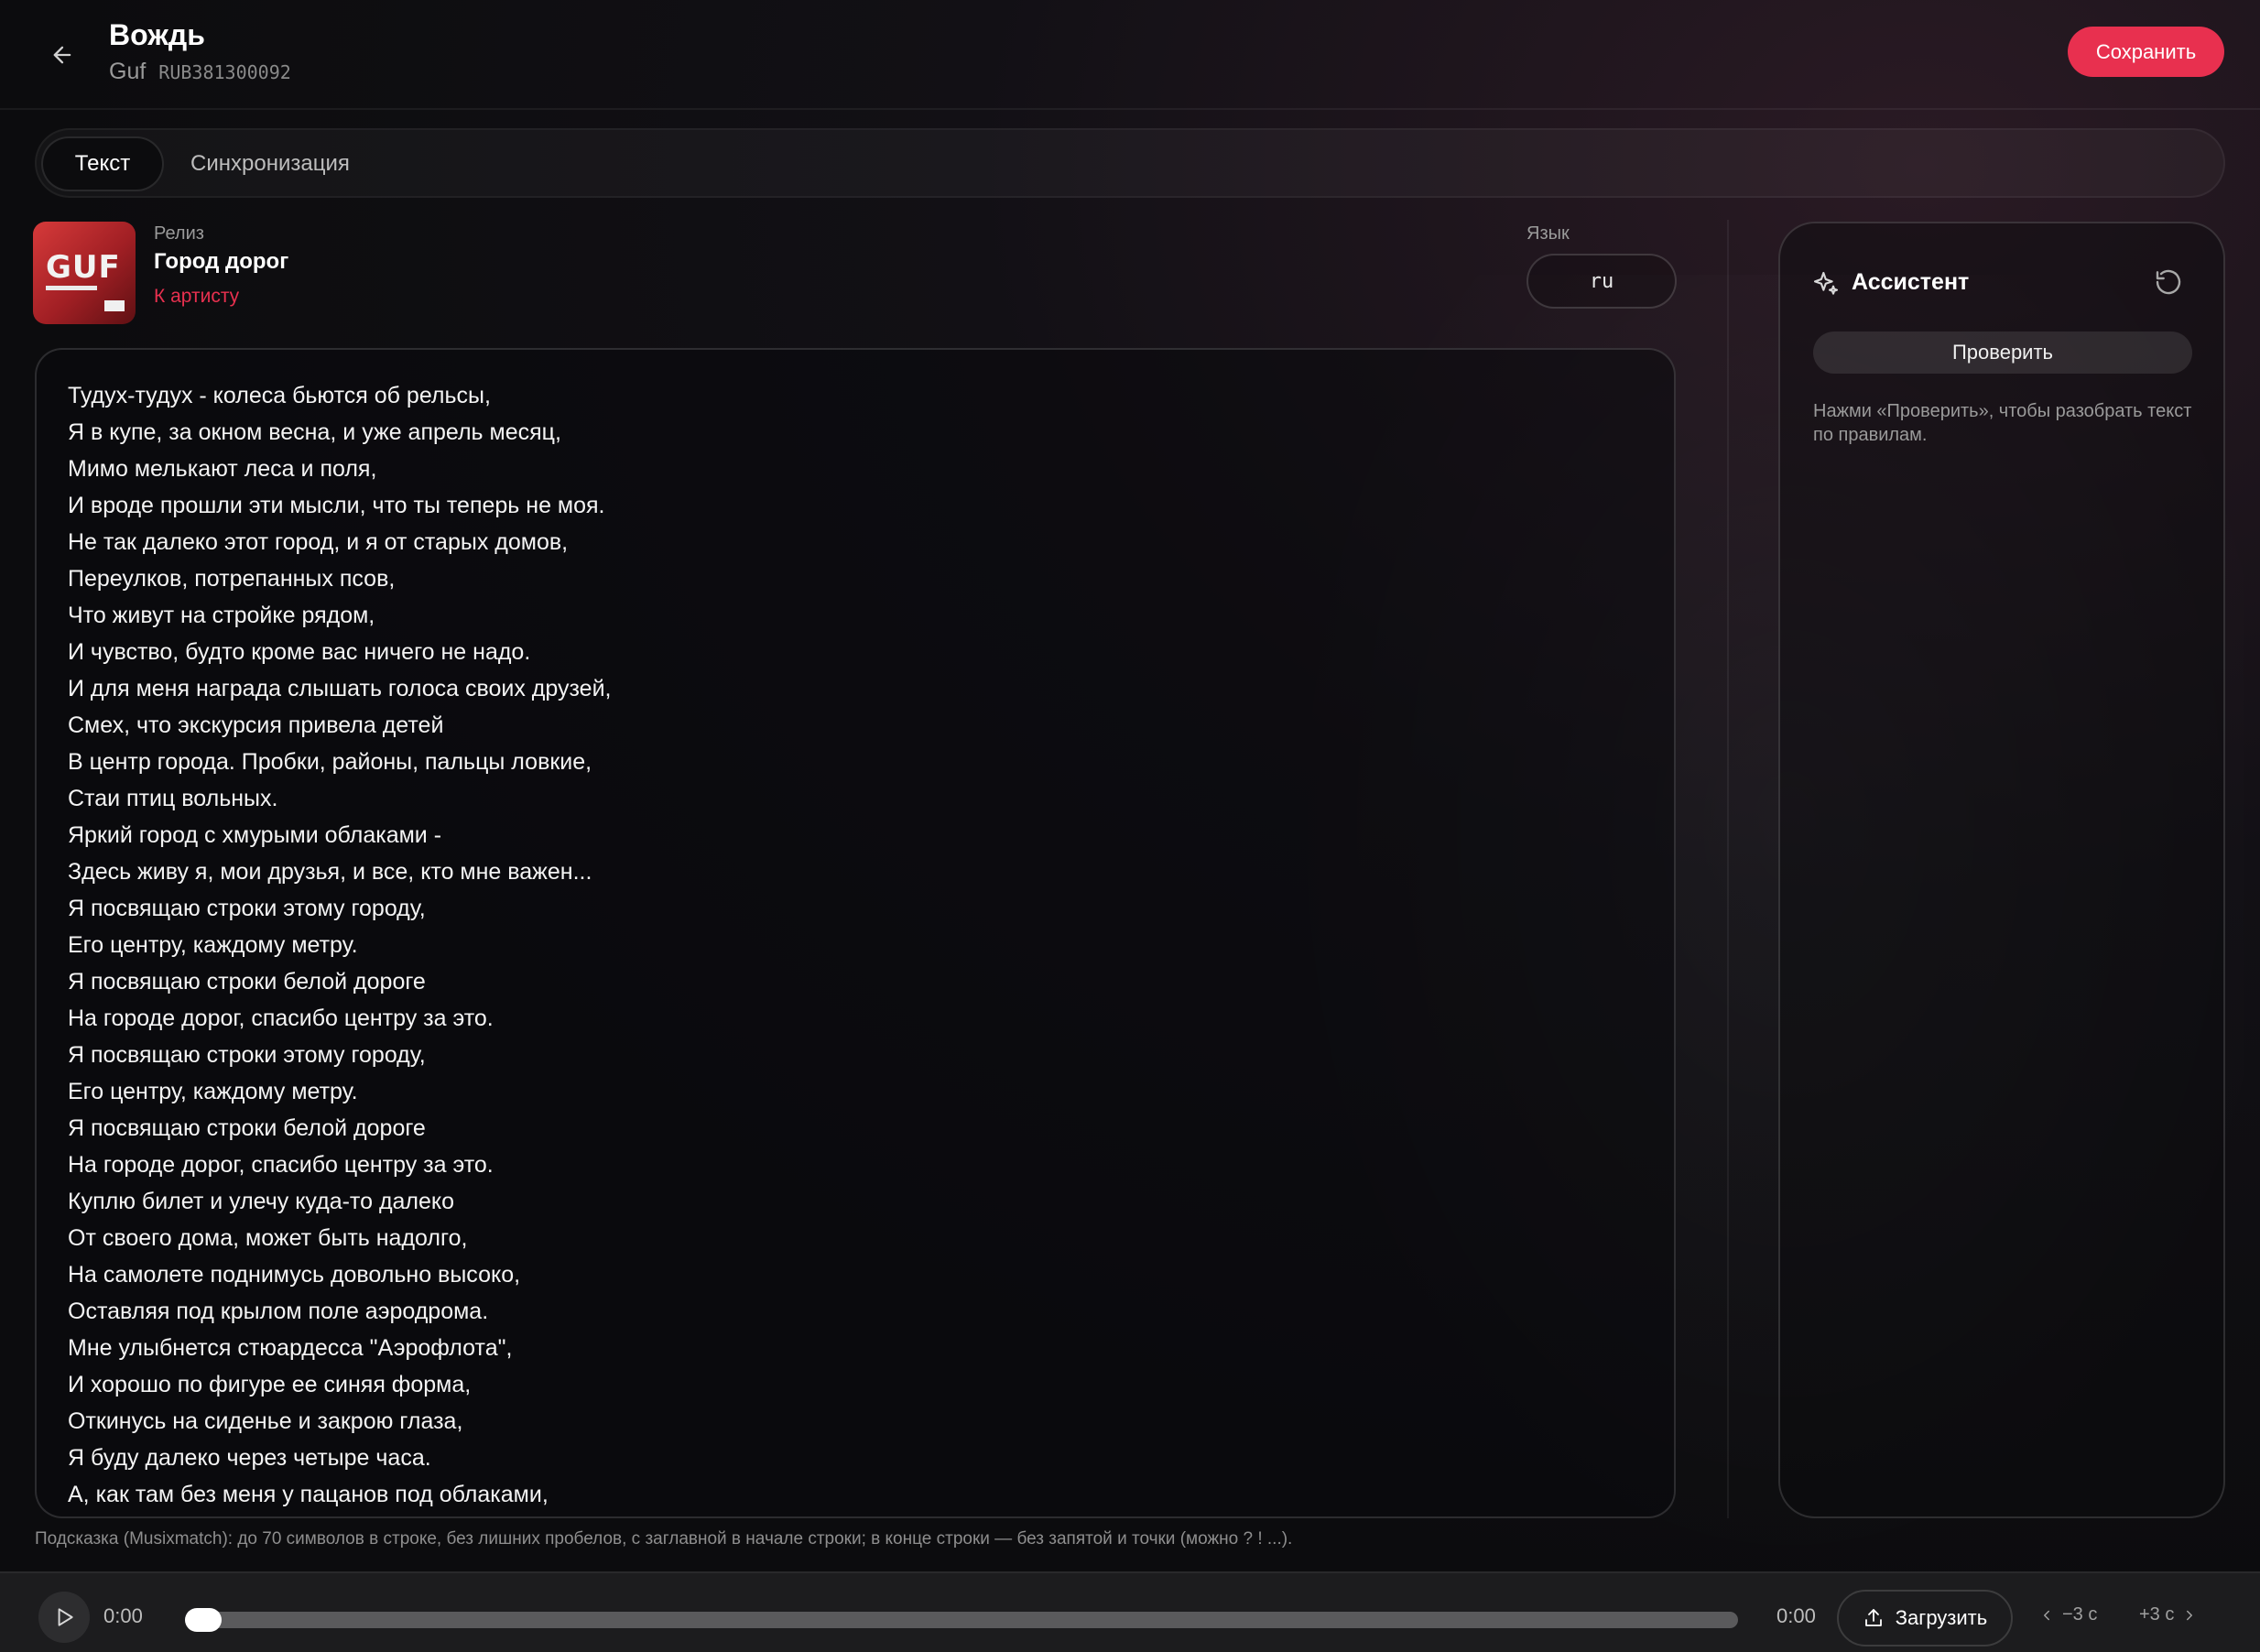 Image resolution: width=2260 pixels, height=1652 pixels. I want to click on track-artist: Guf, so click(128, 71).